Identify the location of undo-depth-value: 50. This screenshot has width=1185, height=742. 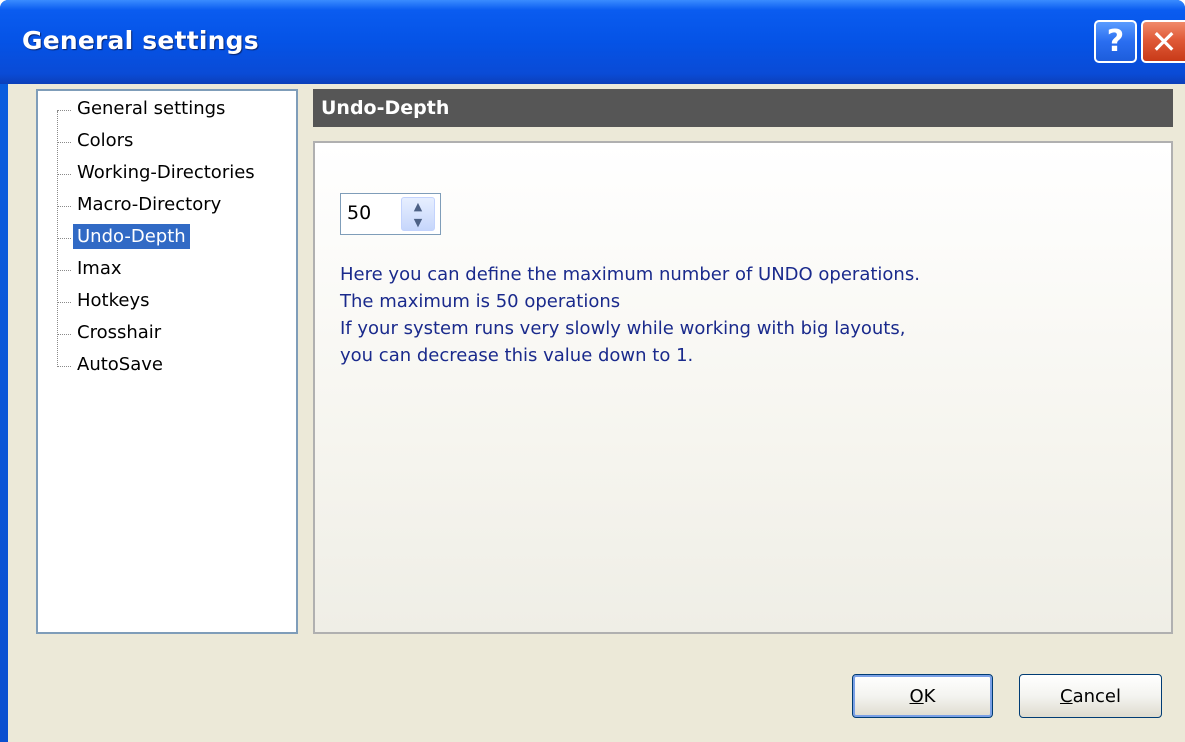
(359, 213).